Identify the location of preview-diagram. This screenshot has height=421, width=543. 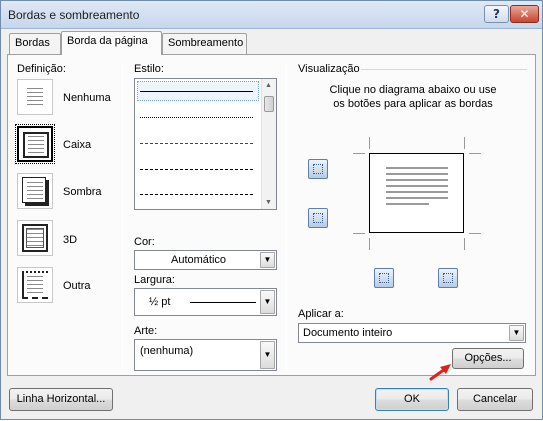
(417, 193).